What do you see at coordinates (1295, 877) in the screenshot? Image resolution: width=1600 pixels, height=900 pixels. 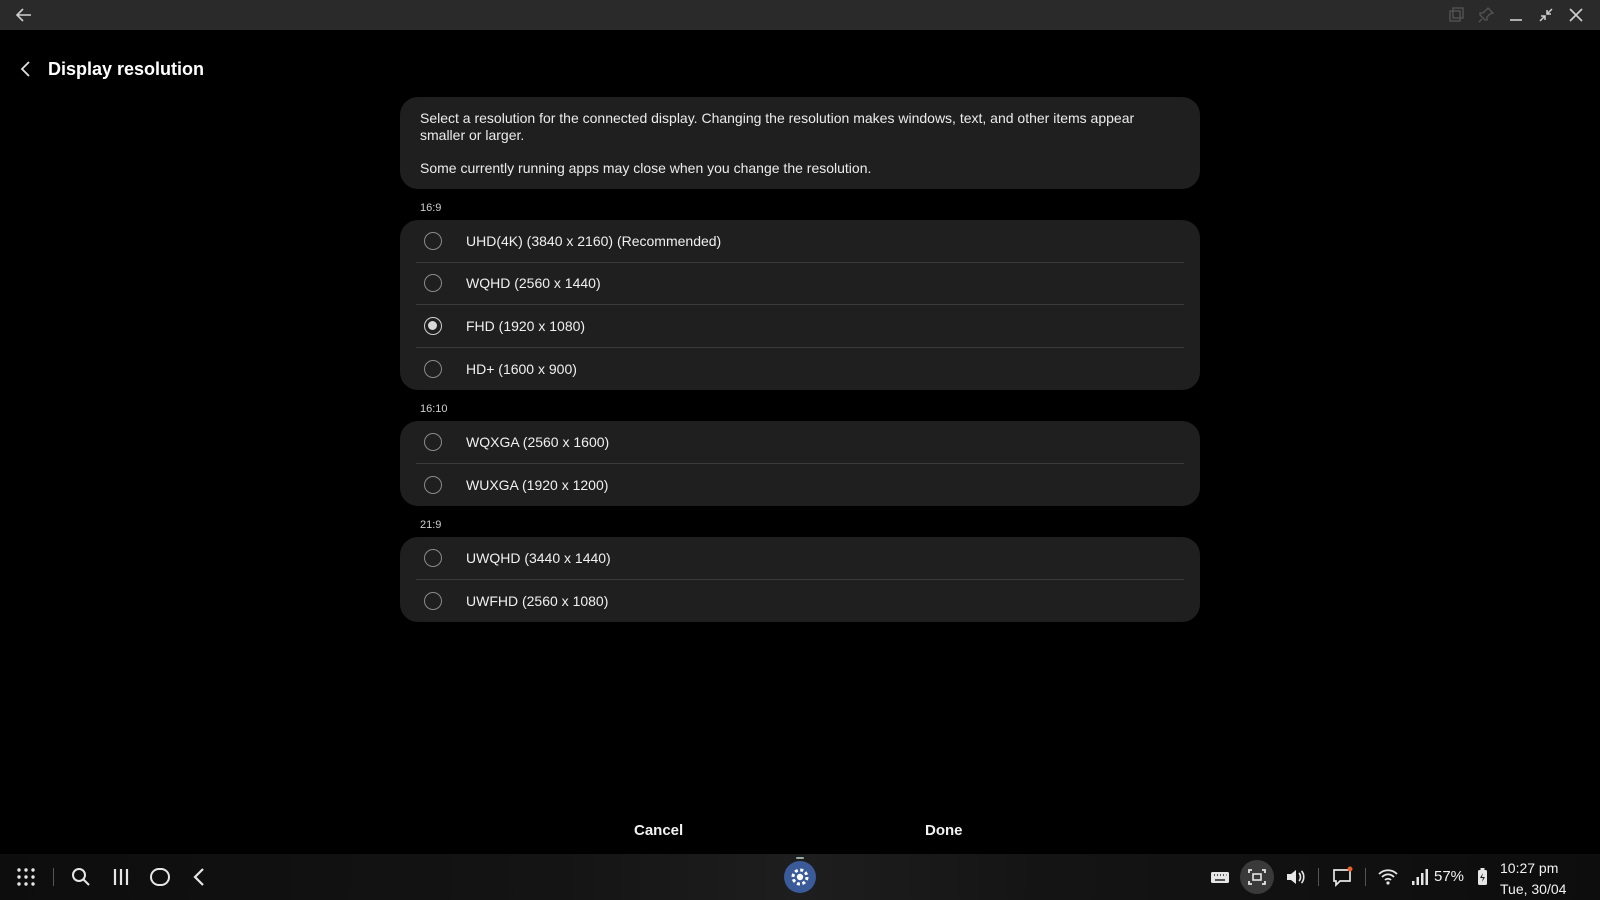 I see `volume-icon` at bounding box center [1295, 877].